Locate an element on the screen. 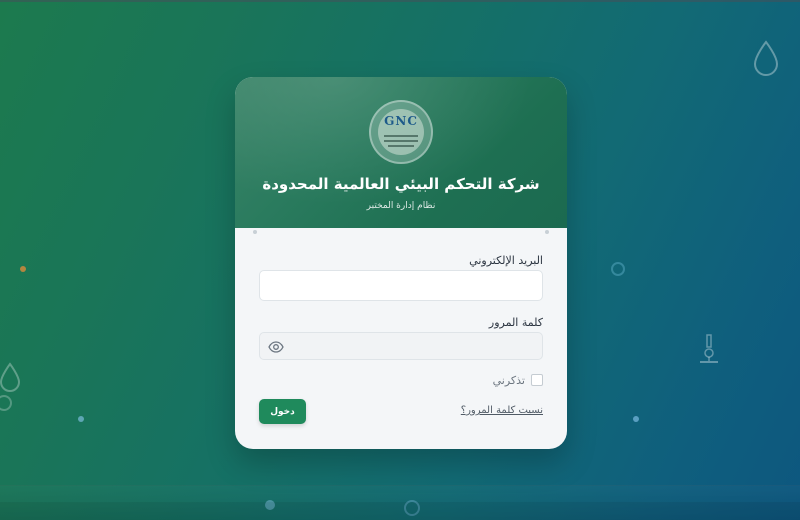  login-button: دخول is located at coordinates (282, 411).